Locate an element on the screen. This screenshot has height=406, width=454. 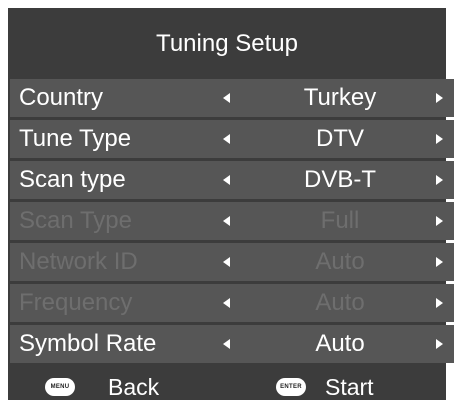
row-value: DTV is located at coordinates (340, 138).